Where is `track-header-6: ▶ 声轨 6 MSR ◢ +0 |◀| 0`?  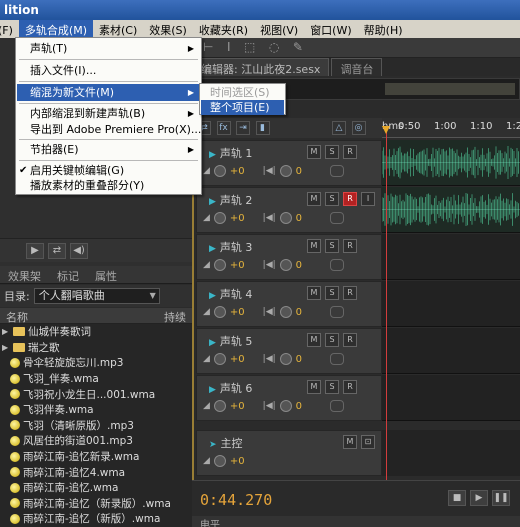 track-header-6: ▶ 声轨 6 MSR ◢ +0 |◀| 0 is located at coordinates (289, 398).